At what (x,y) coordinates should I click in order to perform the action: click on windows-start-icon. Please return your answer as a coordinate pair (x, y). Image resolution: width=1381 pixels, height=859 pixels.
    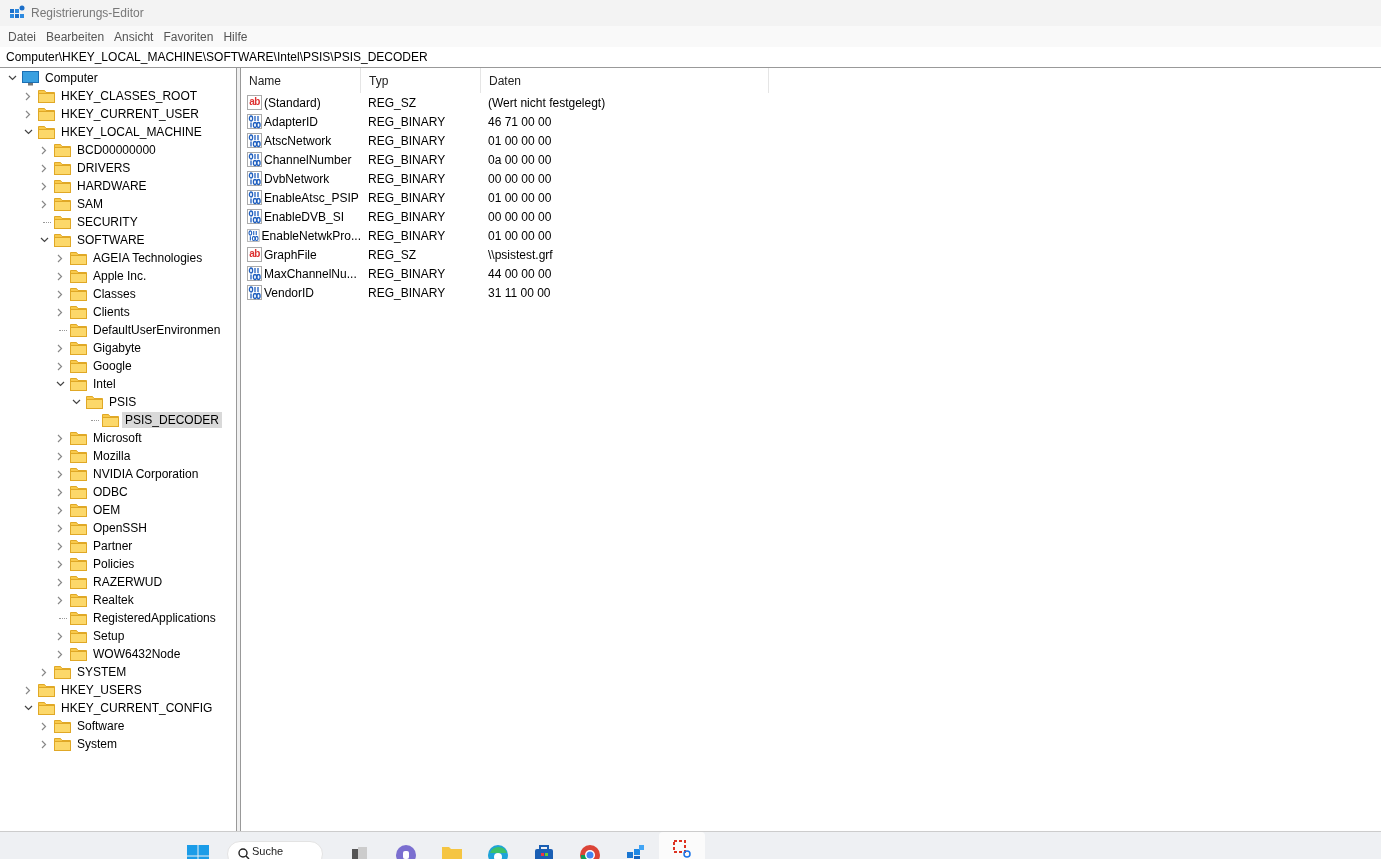
    Looking at the image, I should click on (198, 852).